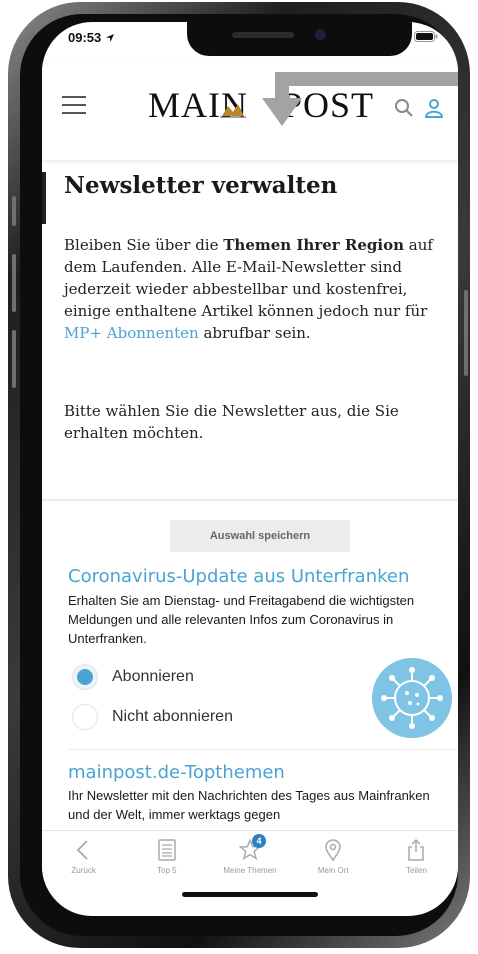 The image size is (478, 954). Describe the element at coordinates (14, 211) in the screenshot. I see `mute-switch` at that location.